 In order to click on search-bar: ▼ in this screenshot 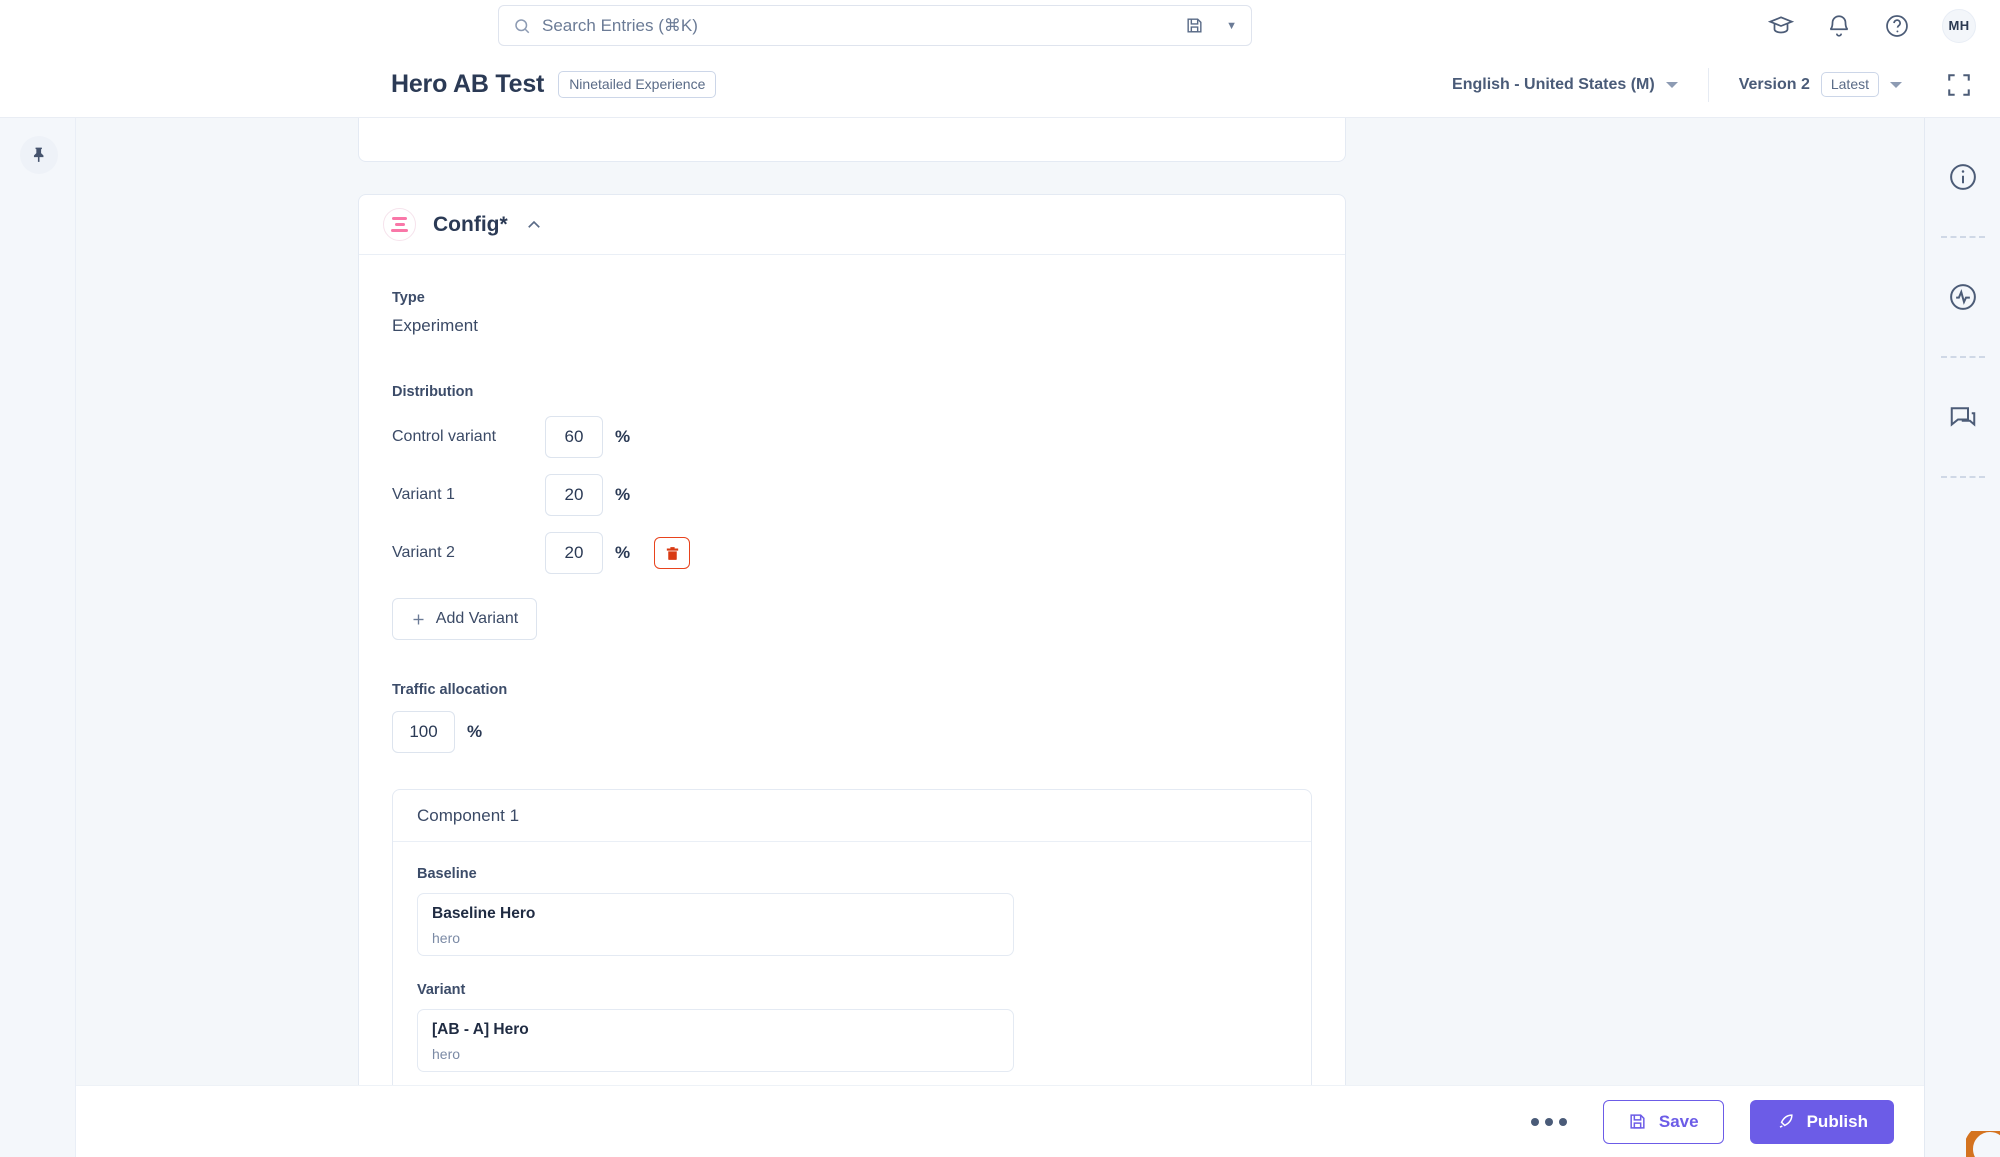, I will do `click(875, 25)`.